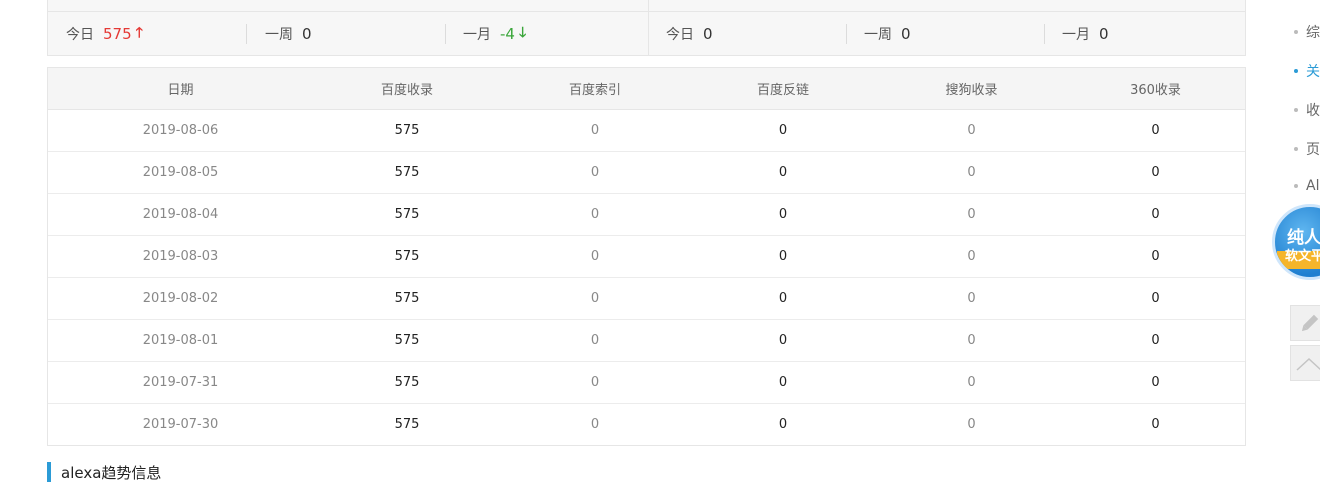 This screenshot has width=1320, height=486. I want to click on cell-date: 2019-07-30, so click(180, 424).